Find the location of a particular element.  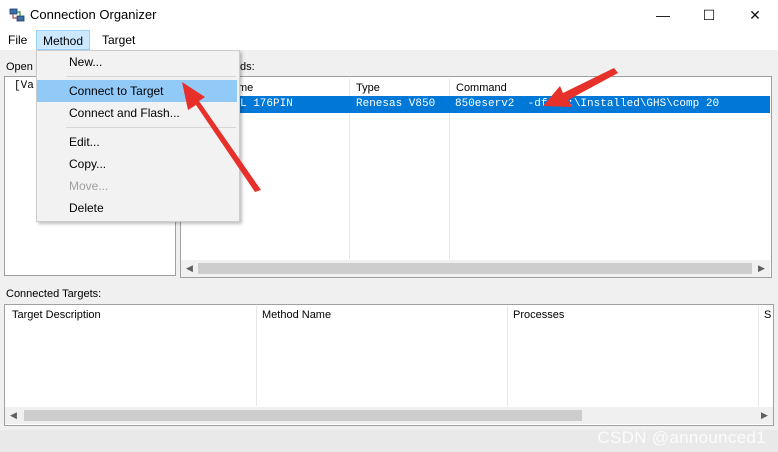

watermark-text: CSDN @announced1 is located at coordinates (681, 437).